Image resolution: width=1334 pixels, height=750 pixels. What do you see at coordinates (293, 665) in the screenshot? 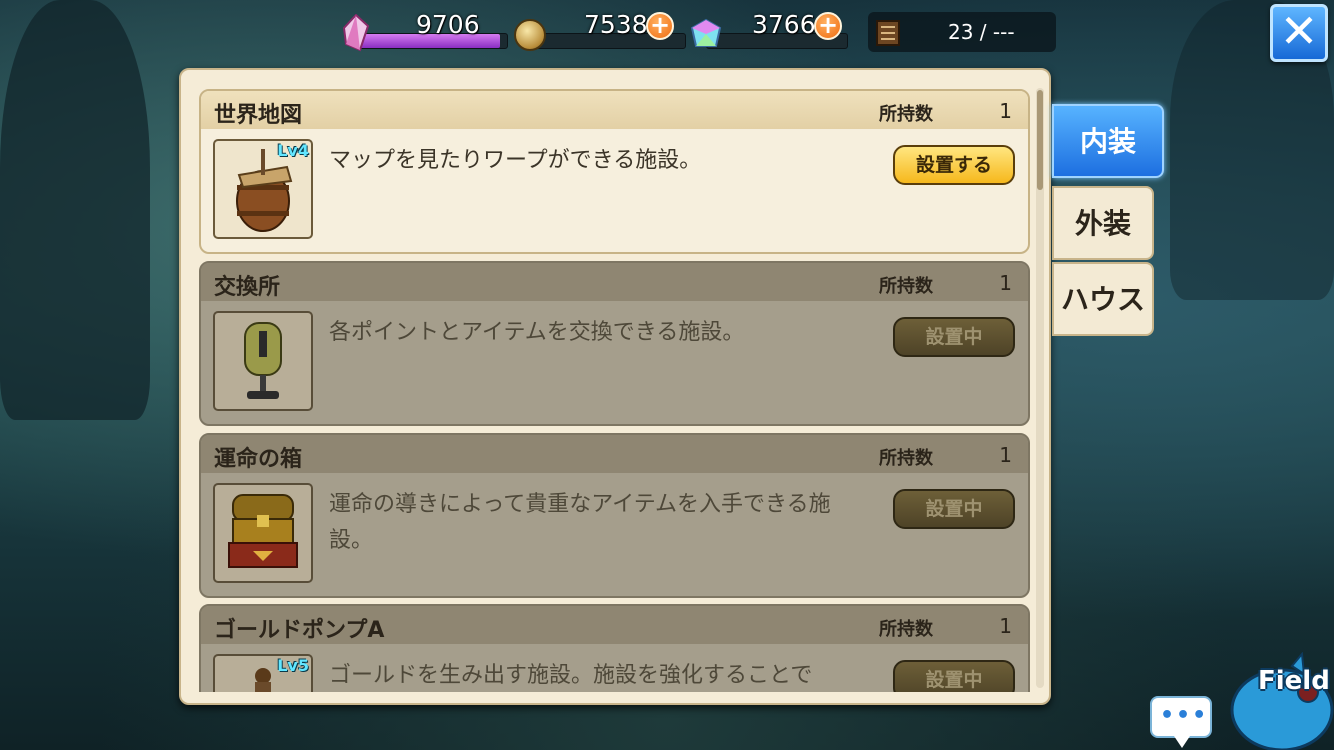
I see `level-badge: Lv5` at bounding box center [293, 665].